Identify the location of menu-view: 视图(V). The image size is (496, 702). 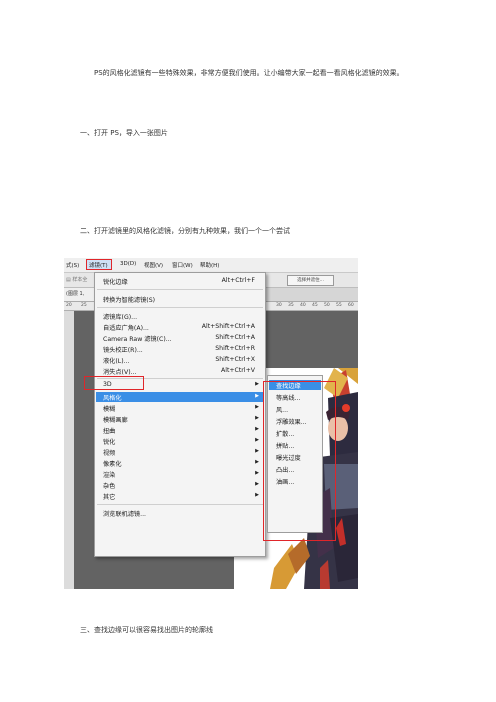
(153, 265).